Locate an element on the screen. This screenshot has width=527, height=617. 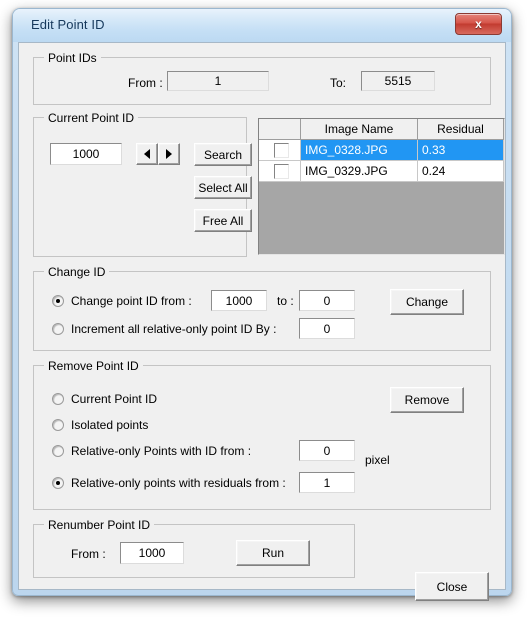
free-all-button: Free All is located at coordinates (223, 220).